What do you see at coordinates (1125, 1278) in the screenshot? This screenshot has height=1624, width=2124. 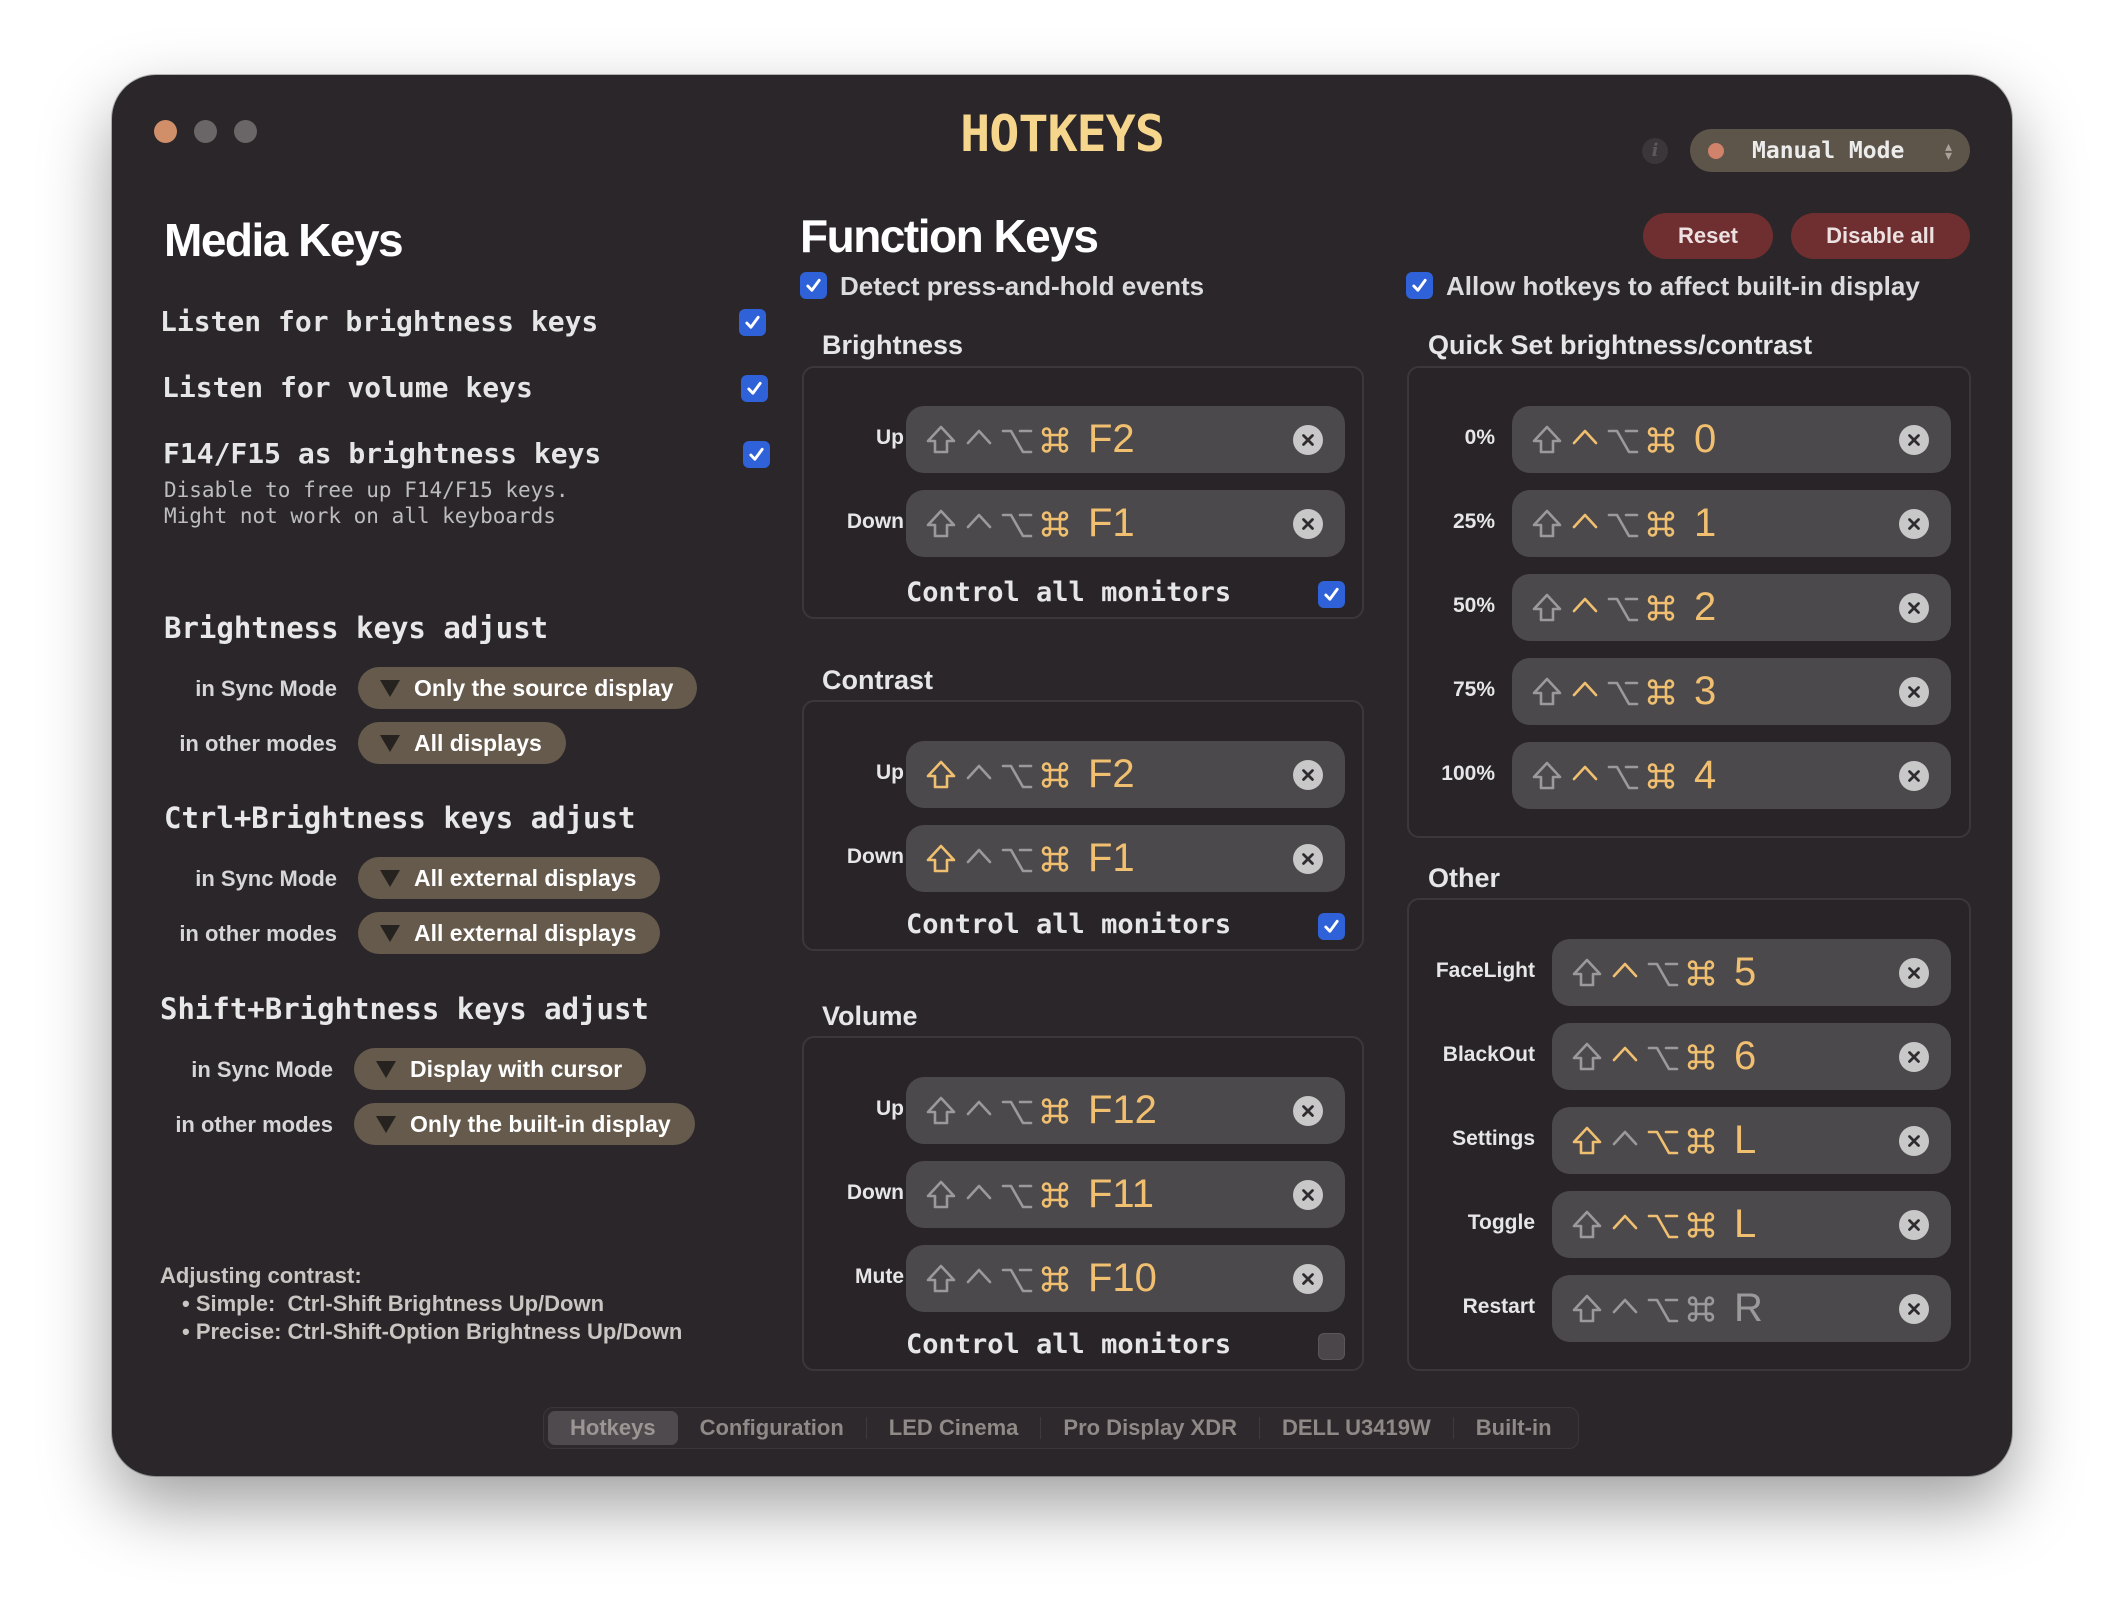 I see `hotkey-field: F10` at bounding box center [1125, 1278].